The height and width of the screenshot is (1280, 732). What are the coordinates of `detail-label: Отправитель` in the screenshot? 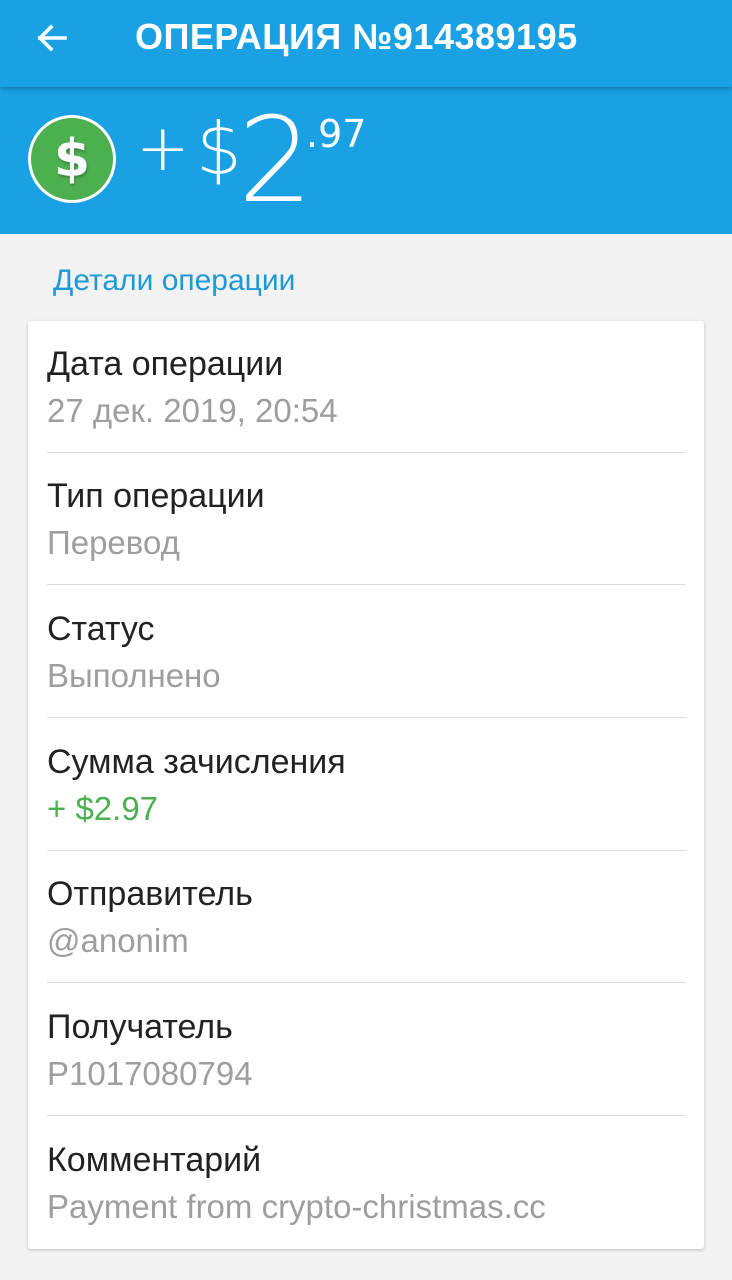 It's located at (150, 894).